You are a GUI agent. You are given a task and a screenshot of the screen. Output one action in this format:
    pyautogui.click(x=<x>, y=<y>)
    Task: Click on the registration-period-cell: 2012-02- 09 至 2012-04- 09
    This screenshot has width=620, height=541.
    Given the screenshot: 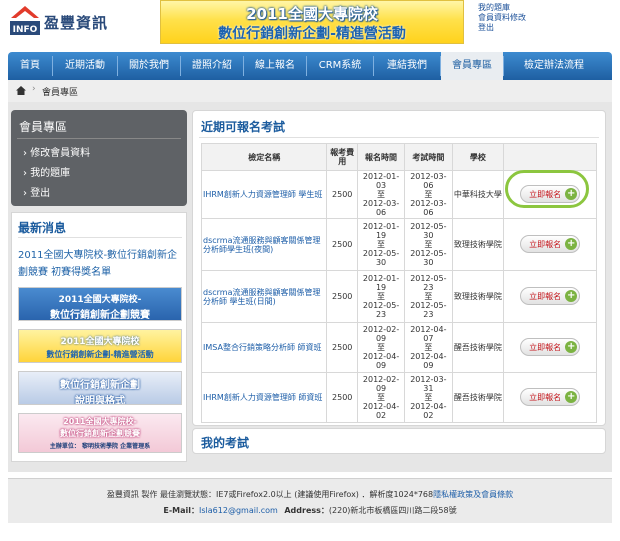 What is the action you would take?
    pyautogui.click(x=381, y=347)
    